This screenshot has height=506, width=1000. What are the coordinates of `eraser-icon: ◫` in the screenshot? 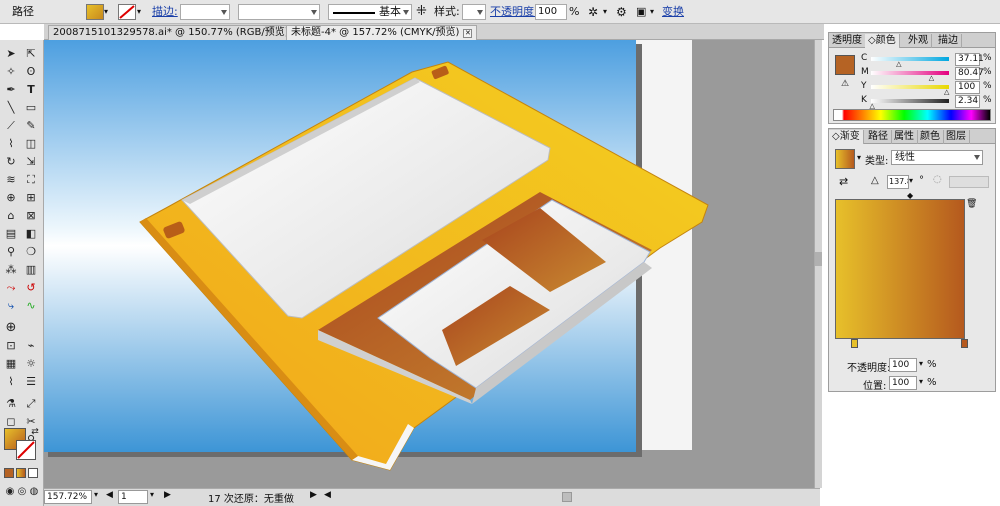 It's located at (31, 144).